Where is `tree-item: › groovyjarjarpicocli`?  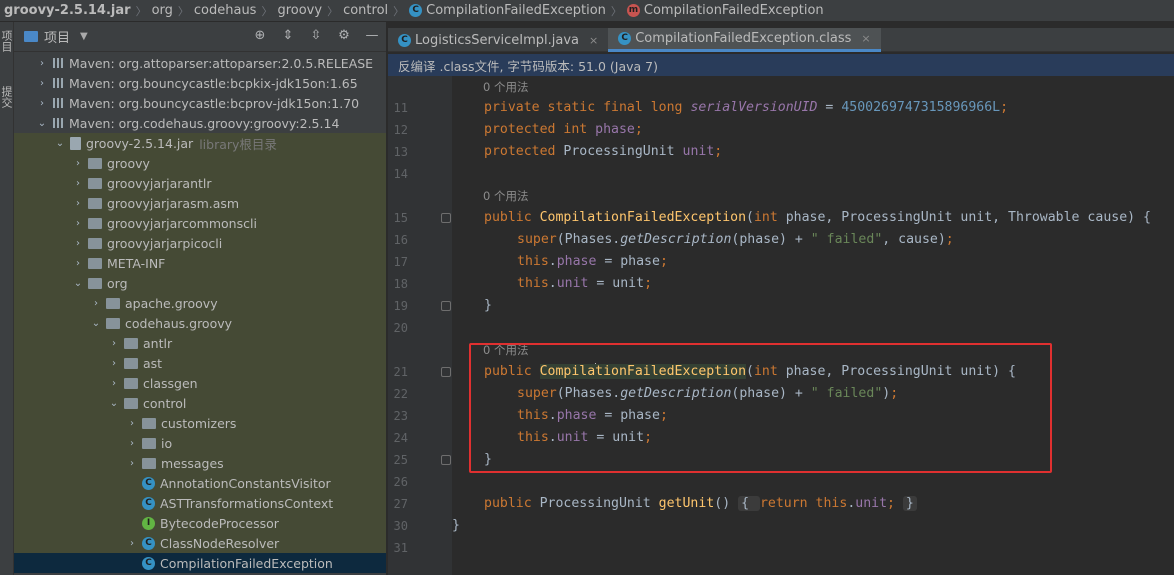
tree-item: › groovyjarjarpicocli is located at coordinates (200, 243).